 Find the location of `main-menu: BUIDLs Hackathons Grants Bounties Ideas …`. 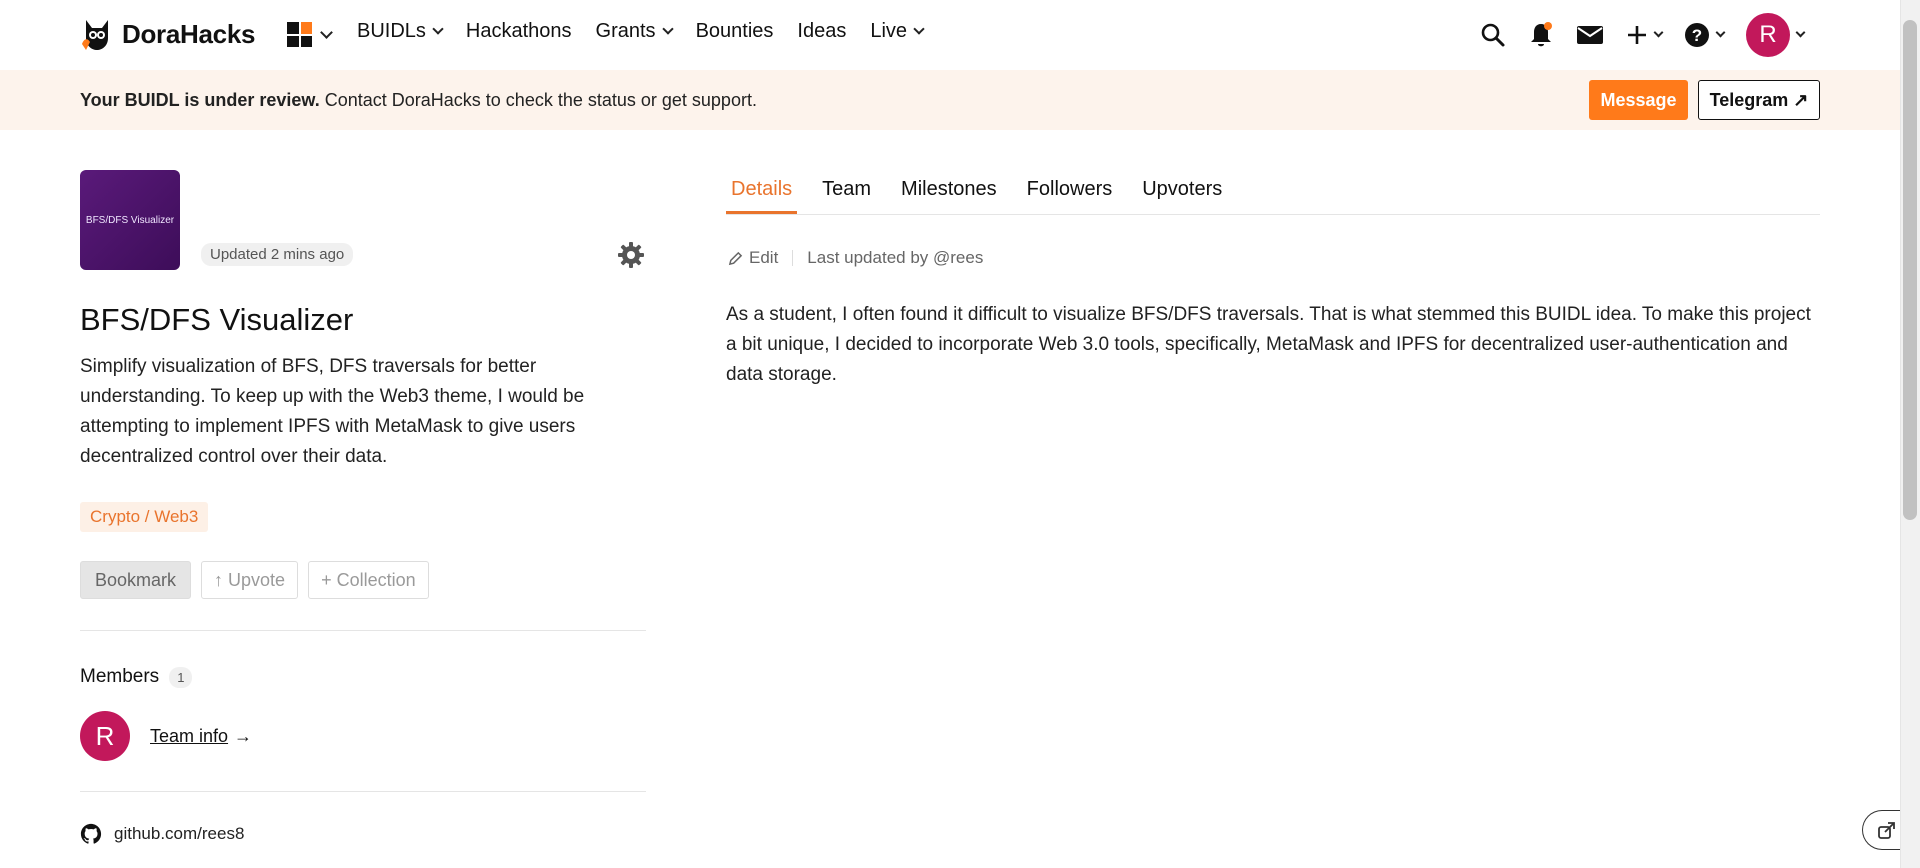

main-menu: BUIDLs Hackathons Grants Bounties Ideas … is located at coordinates (641, 31).